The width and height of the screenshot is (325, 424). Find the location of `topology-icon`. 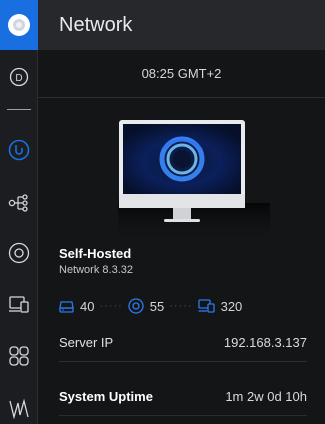

topology-icon is located at coordinates (18, 203).